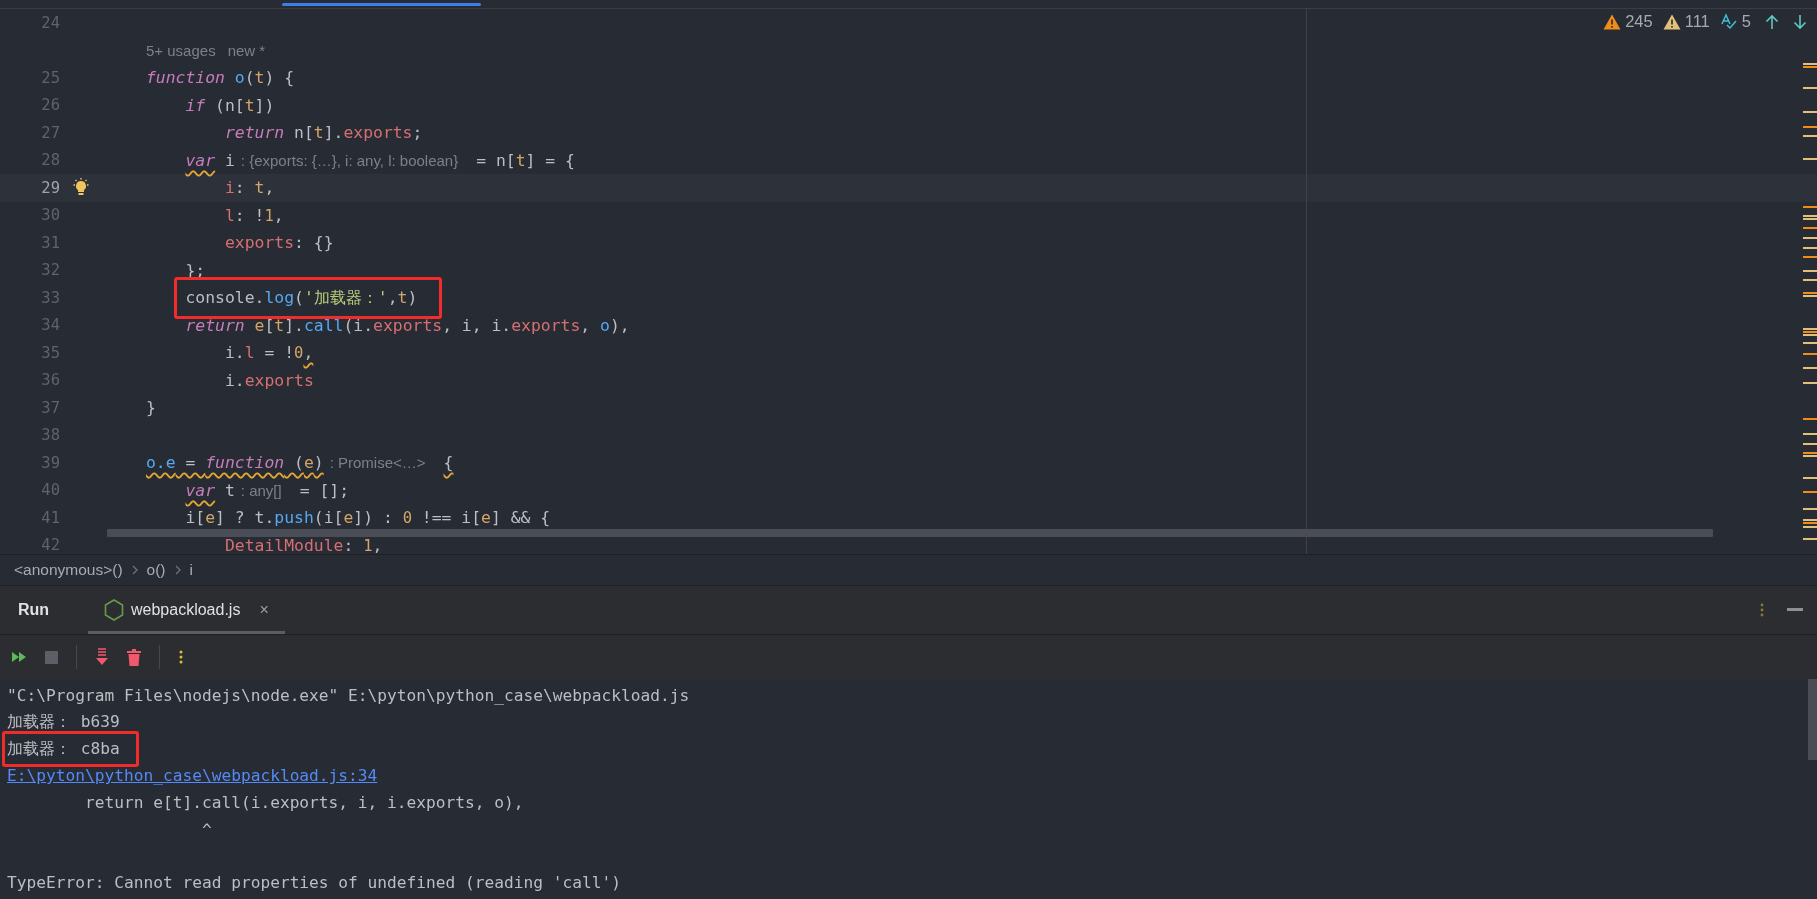  Describe the element at coordinates (134, 657) in the screenshot. I see `trash-icon` at that location.